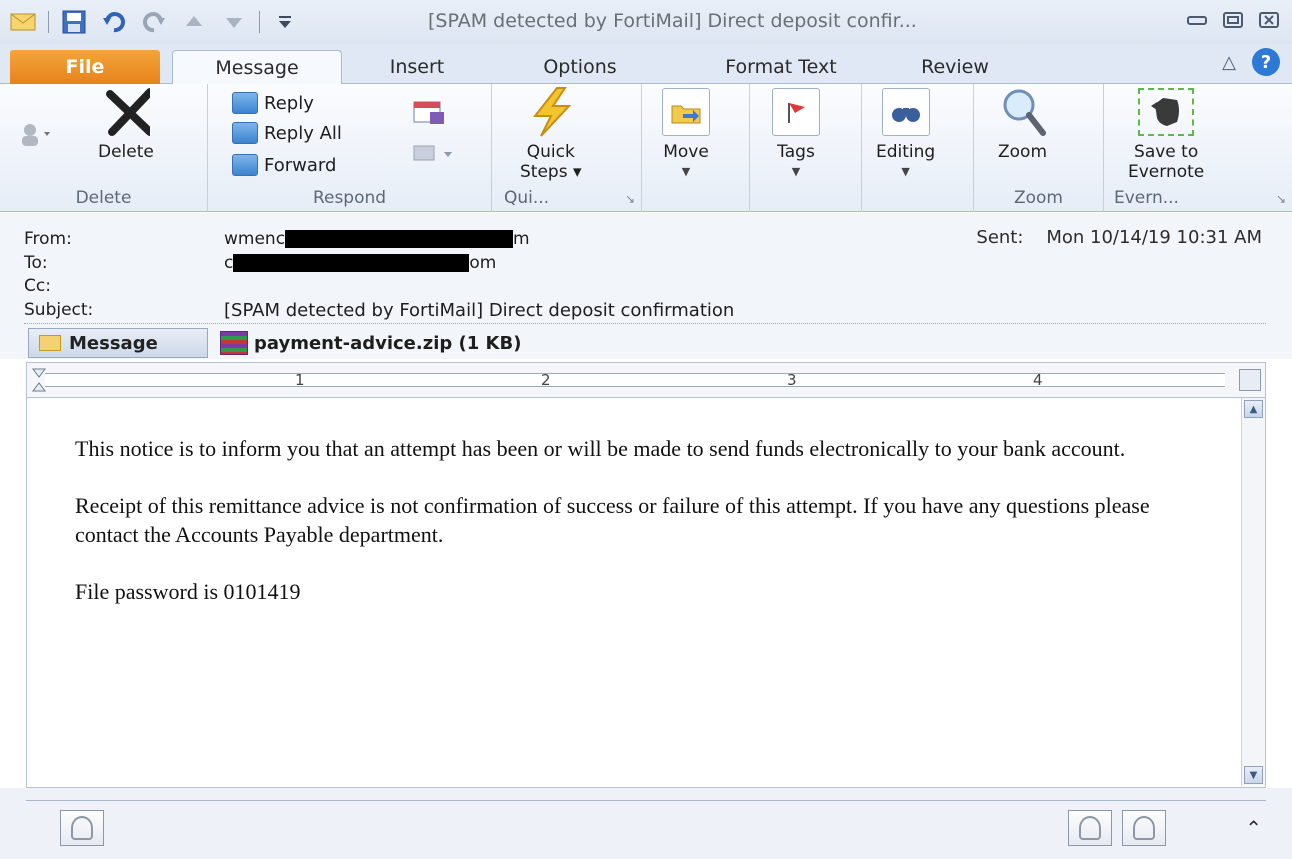 The width and height of the screenshot is (1292, 859). I want to click on attachment-item: payment-advice.zip (1 KB), so click(370, 343).